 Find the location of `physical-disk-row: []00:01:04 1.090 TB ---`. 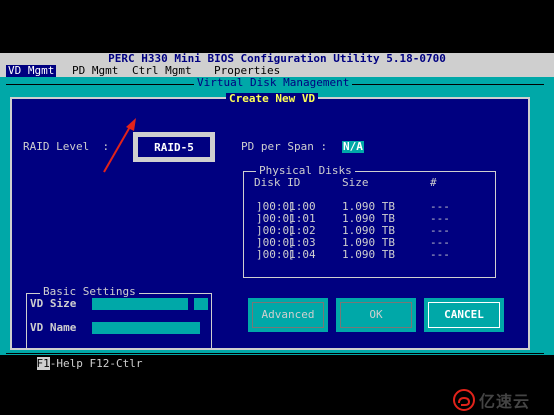

physical-disk-row: []00:01:04 1.090 TB --- is located at coordinates (349, 249).